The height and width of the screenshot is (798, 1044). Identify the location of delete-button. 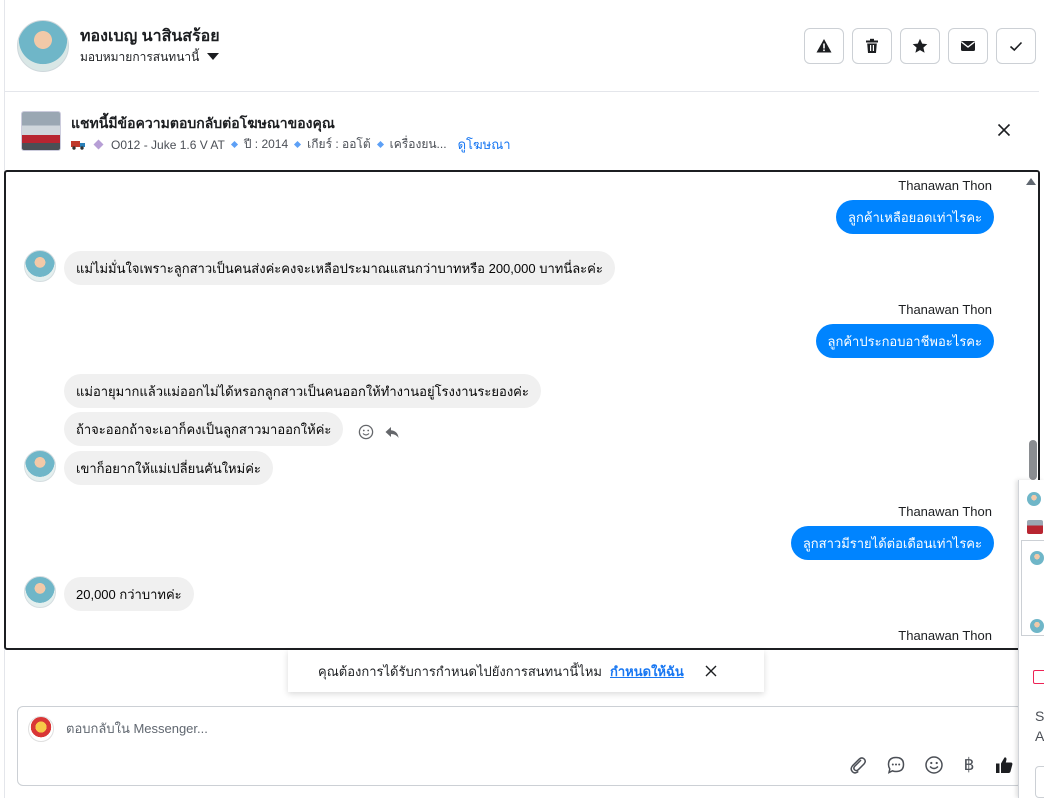
(872, 46).